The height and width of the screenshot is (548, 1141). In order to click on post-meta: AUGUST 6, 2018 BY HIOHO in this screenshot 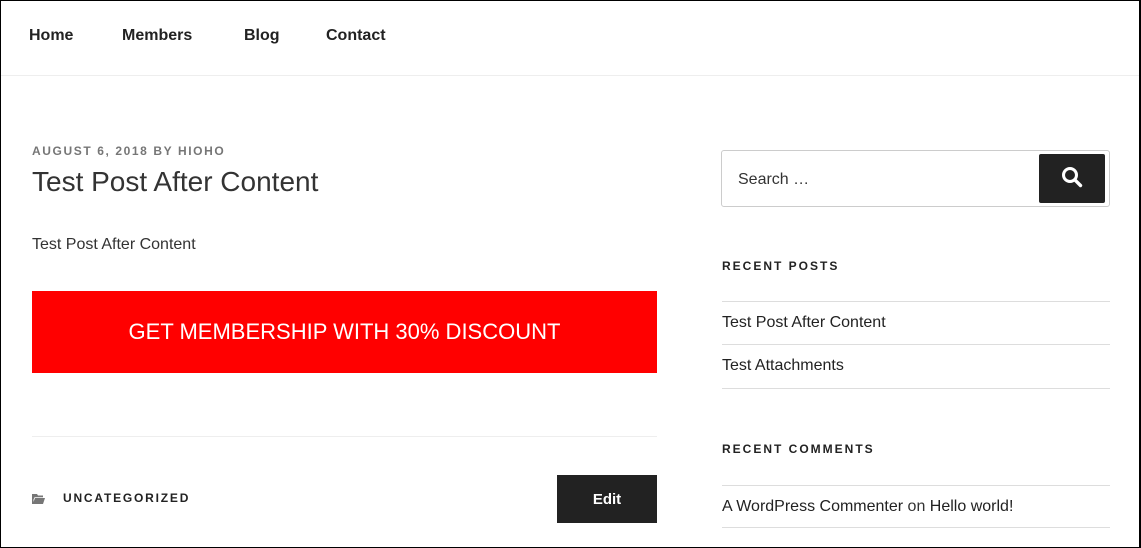, I will do `click(128, 151)`.